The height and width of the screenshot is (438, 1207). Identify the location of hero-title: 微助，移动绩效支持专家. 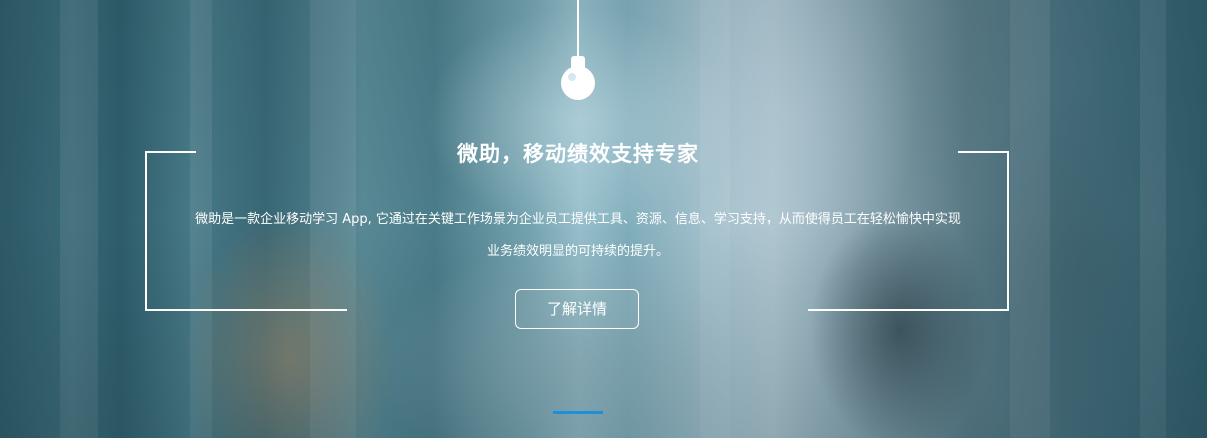
(578, 154).